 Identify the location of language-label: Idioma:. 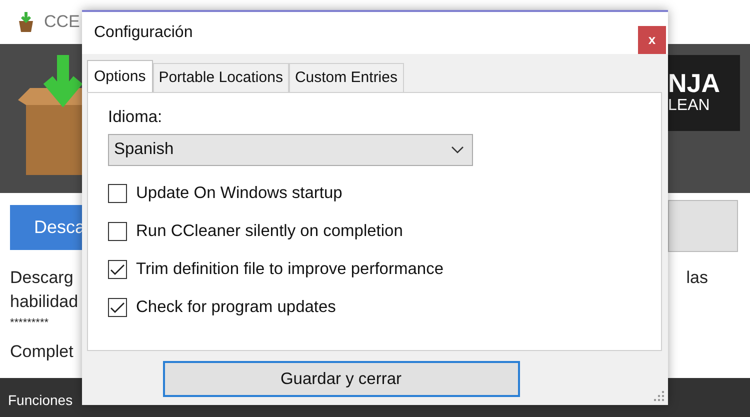
(136, 117).